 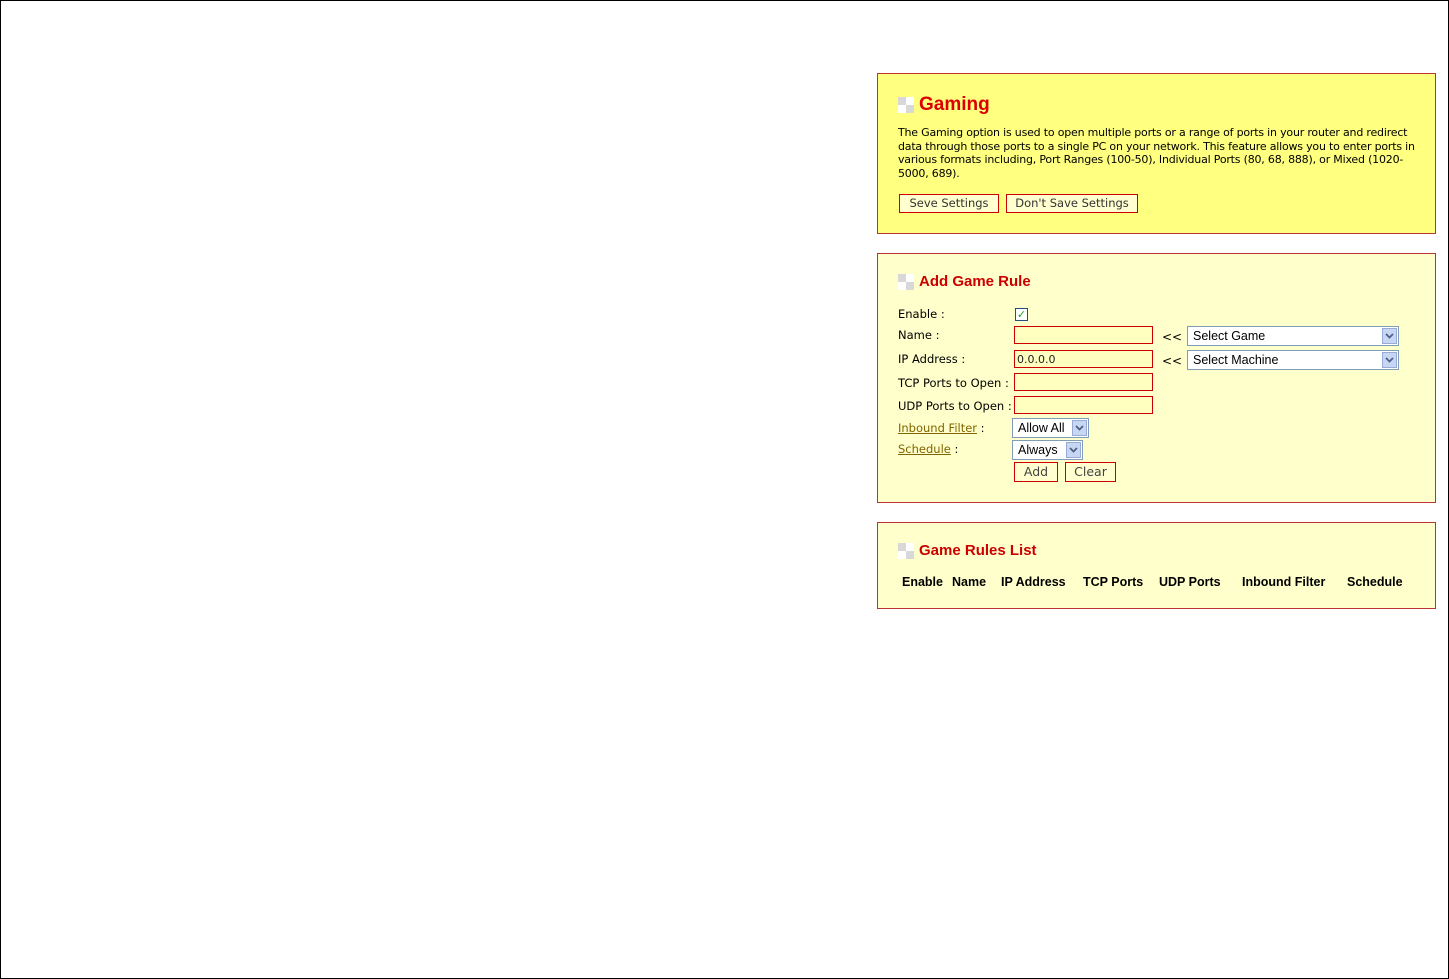 I want to click on schedule-value: Always, so click(x=1038, y=450).